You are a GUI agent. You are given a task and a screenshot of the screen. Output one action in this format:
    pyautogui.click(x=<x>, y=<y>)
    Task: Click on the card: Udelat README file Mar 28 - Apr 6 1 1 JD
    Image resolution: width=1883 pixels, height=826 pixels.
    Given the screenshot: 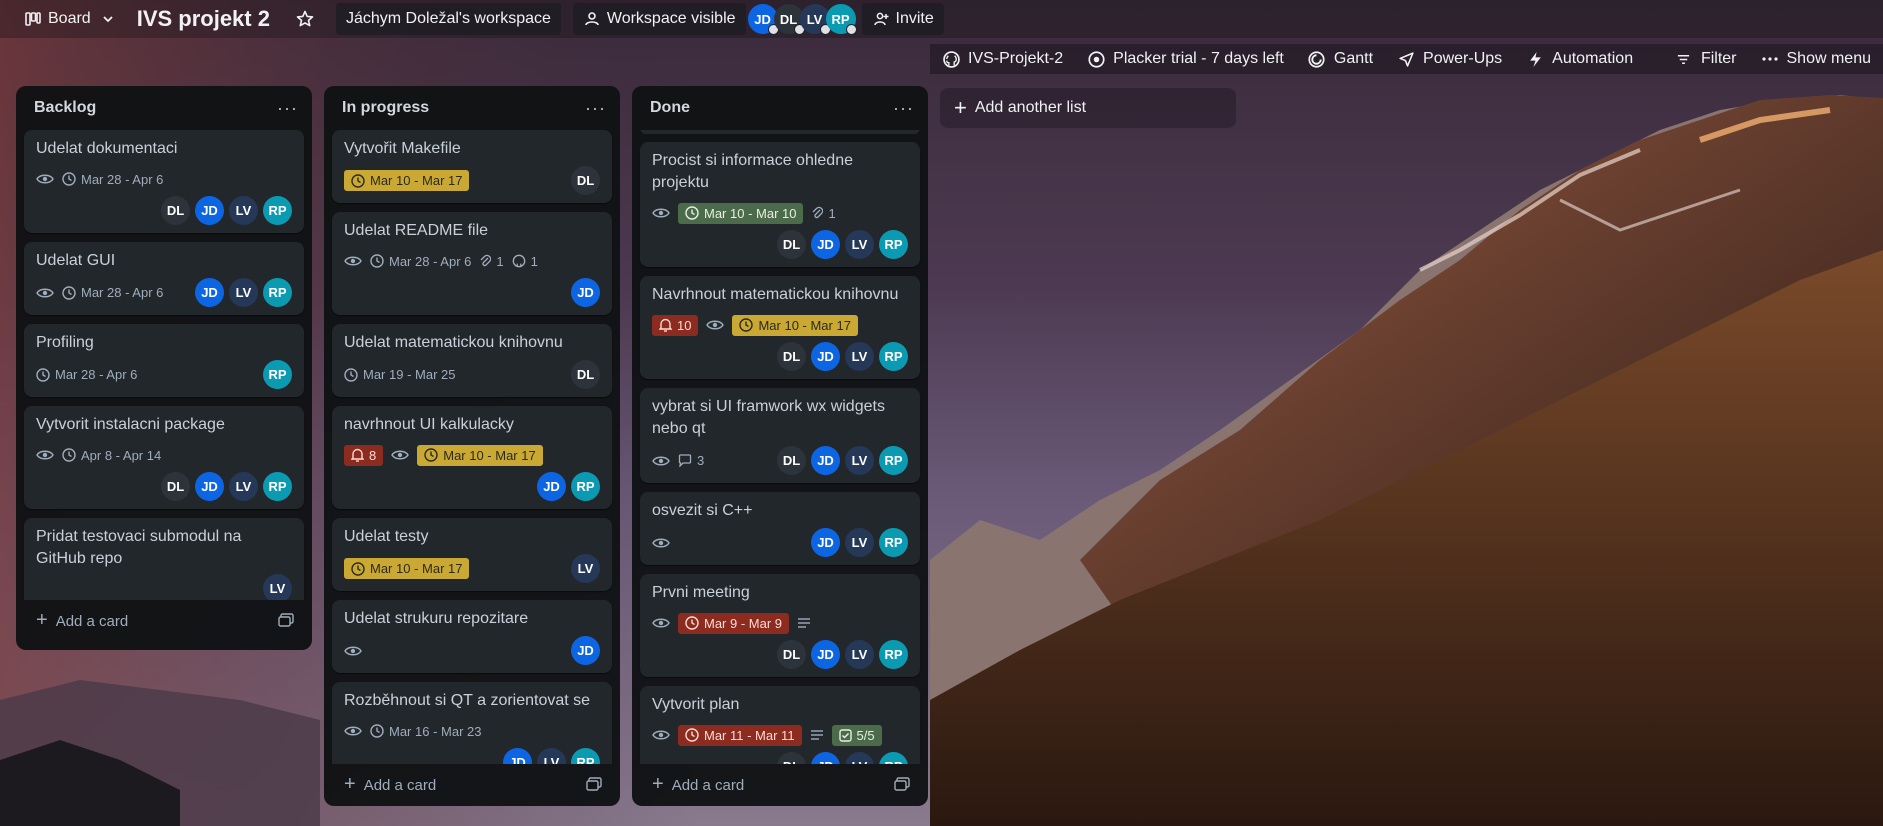 What is the action you would take?
    pyautogui.click(x=472, y=263)
    